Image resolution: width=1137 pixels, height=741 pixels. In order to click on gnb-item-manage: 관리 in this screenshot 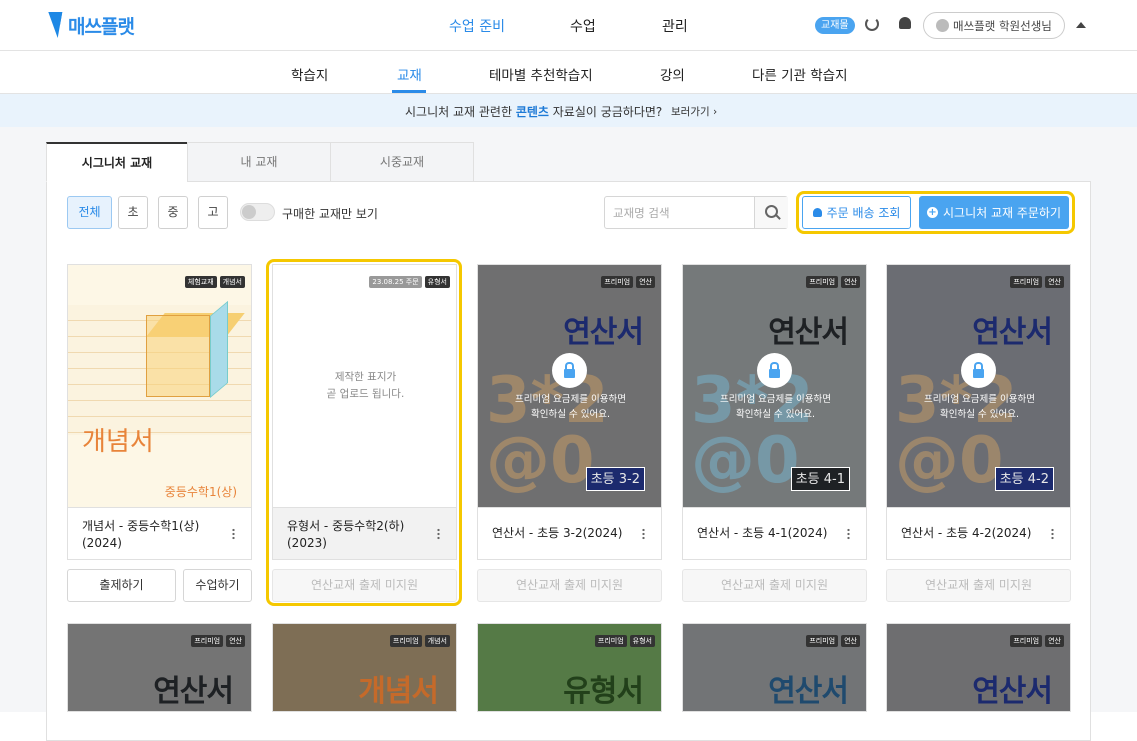, I will do `click(675, 26)`.